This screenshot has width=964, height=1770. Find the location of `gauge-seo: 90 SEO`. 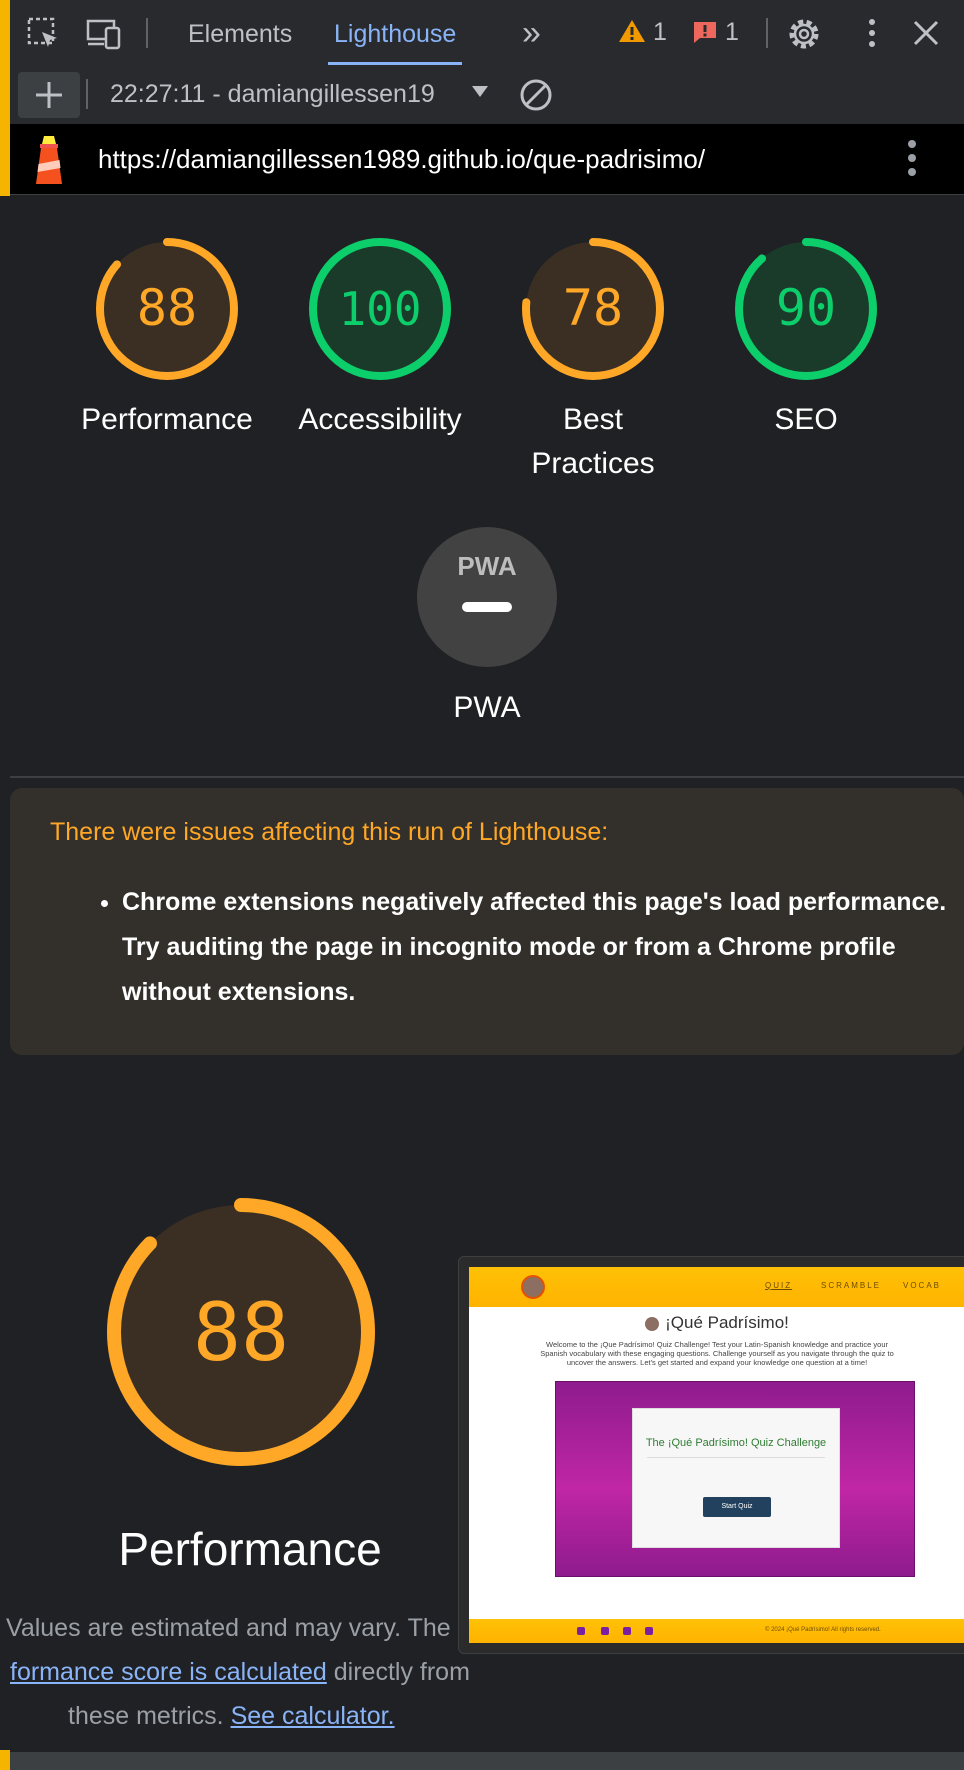

gauge-seo: 90 SEO is located at coordinates (806, 339).